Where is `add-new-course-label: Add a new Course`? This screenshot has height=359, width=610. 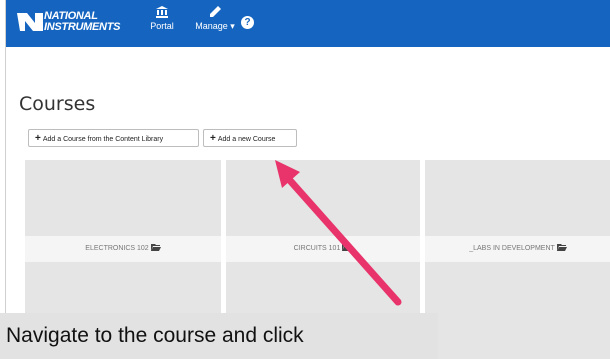 add-new-course-label: Add a new Course is located at coordinates (246, 139).